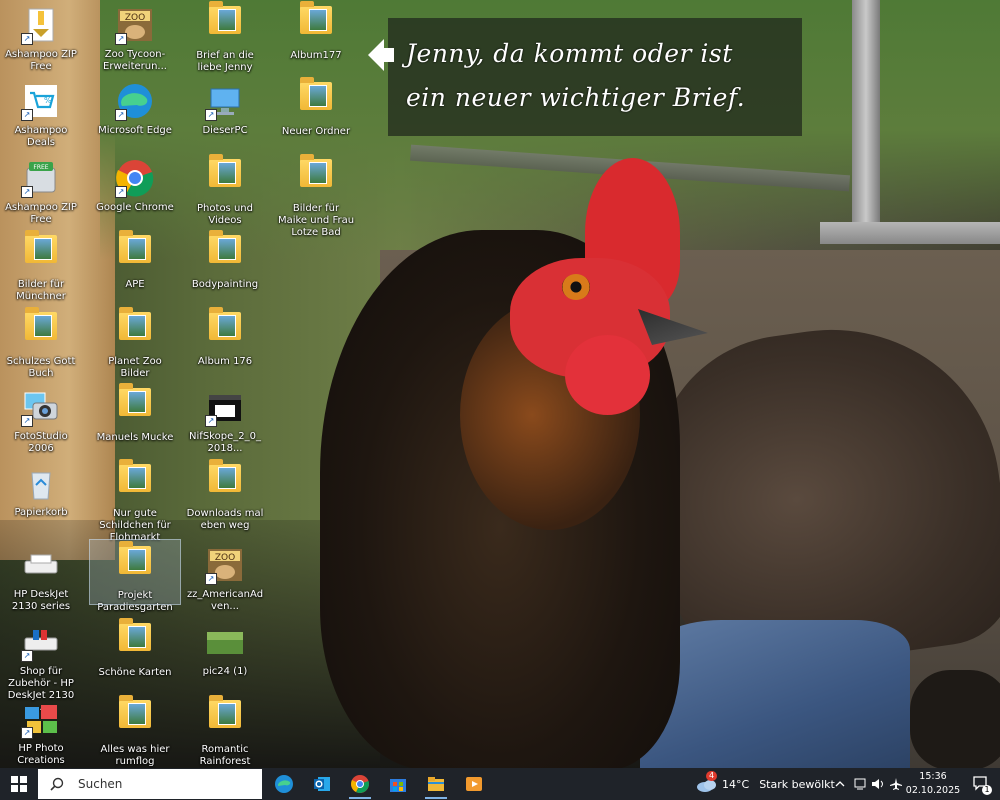 Image resolution: width=1000 pixels, height=800 pixels. I want to click on wallpaper-hen-wattle, so click(607, 375).